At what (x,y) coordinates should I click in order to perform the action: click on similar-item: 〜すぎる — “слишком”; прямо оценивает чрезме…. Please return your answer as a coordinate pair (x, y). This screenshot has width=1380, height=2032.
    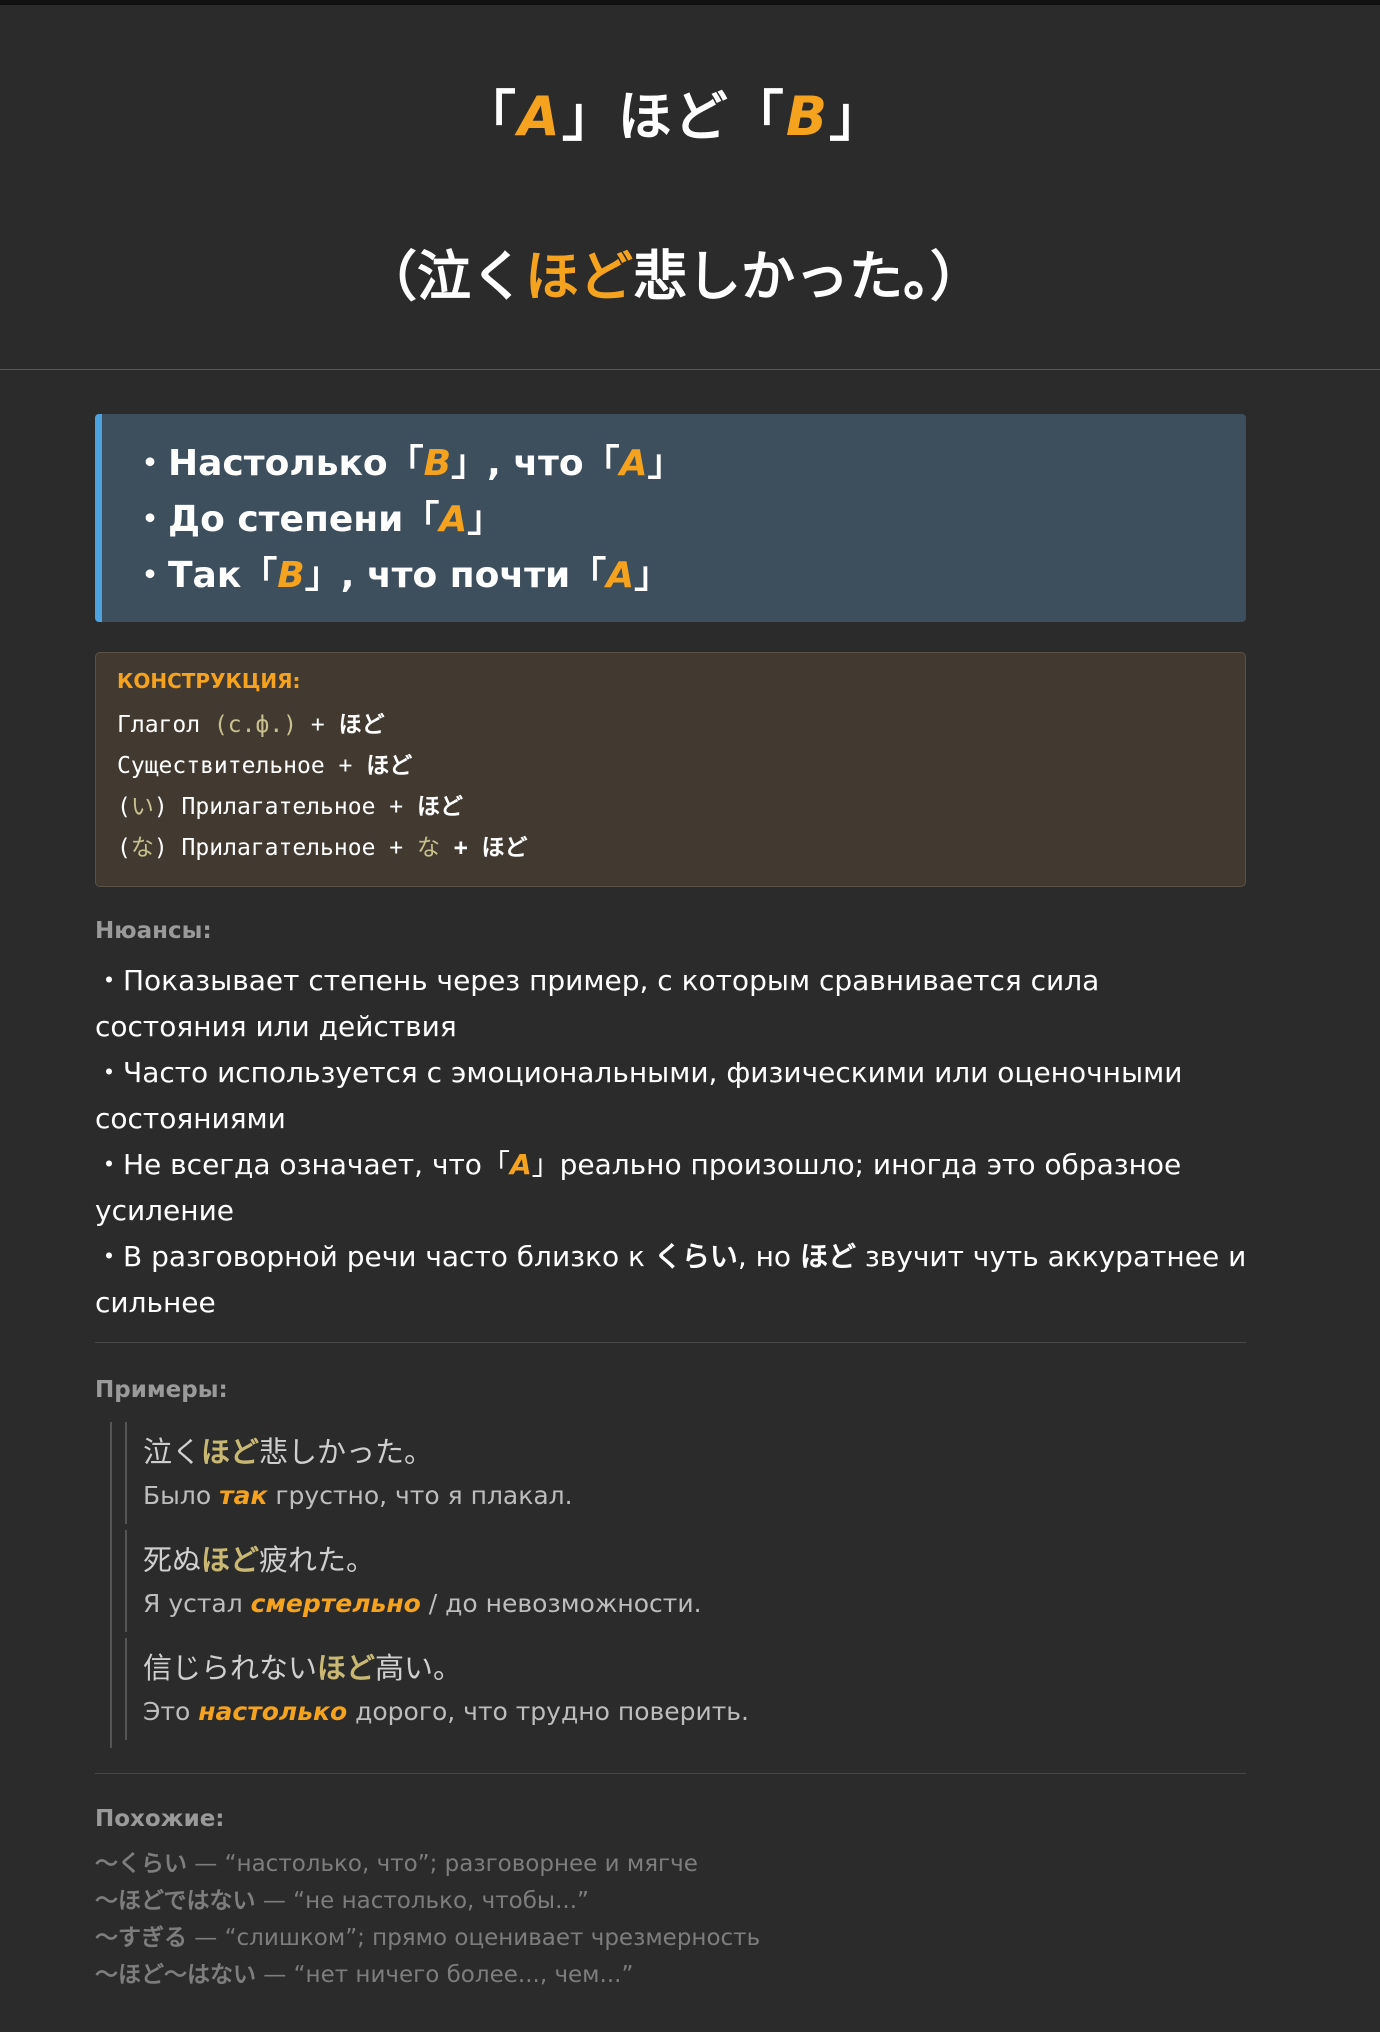
    Looking at the image, I should click on (428, 1938).